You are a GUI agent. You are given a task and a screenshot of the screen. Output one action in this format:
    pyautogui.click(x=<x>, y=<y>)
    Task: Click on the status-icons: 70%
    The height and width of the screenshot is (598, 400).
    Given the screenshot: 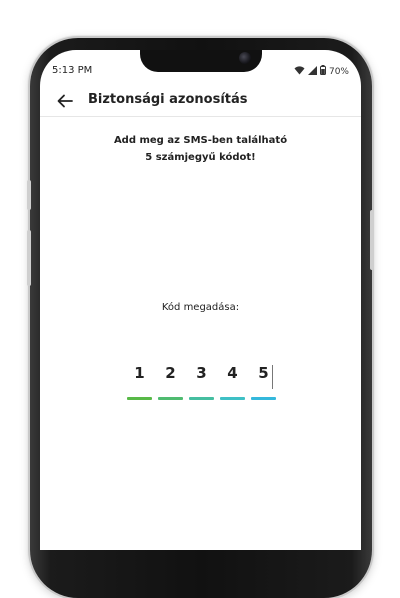 What is the action you would take?
    pyautogui.click(x=321, y=71)
    